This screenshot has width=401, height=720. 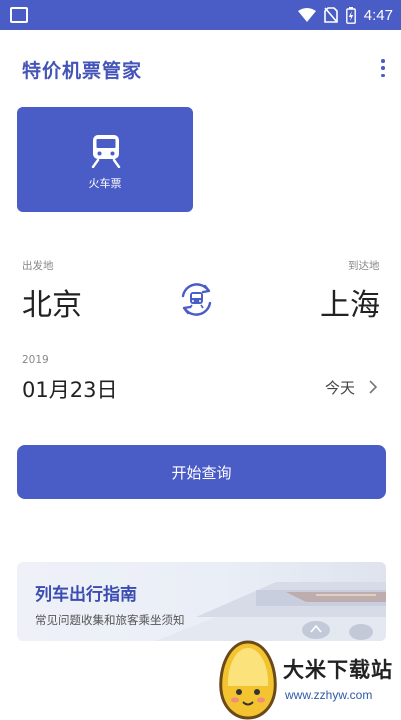 What do you see at coordinates (306, 15) in the screenshot?
I see `wifi-icon` at bounding box center [306, 15].